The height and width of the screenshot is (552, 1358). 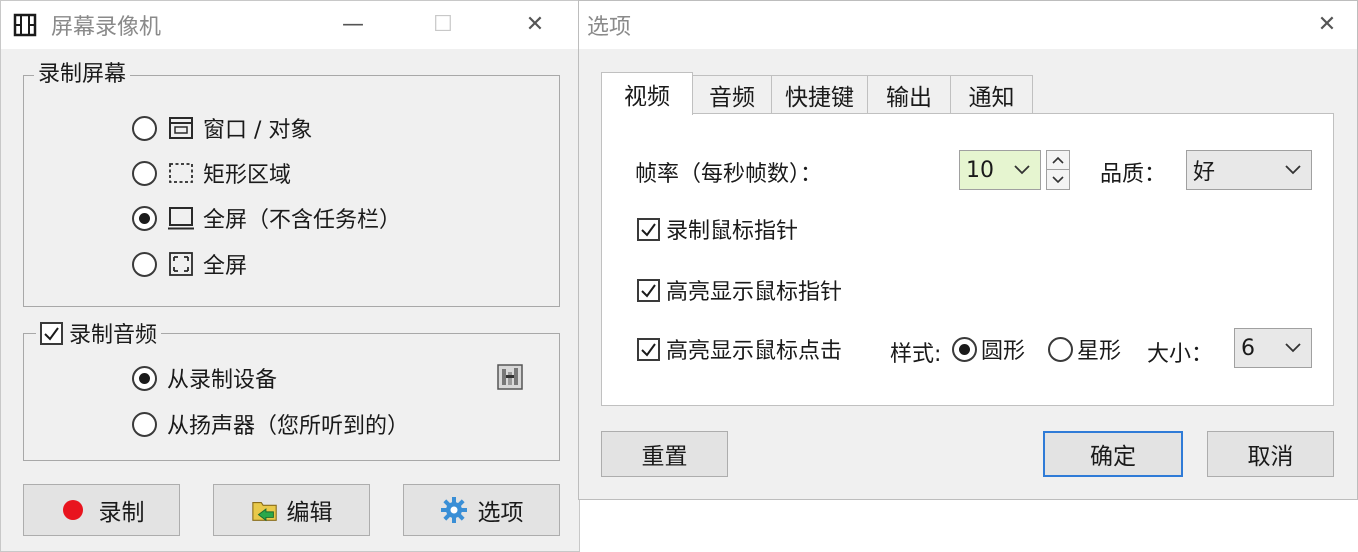 I want to click on quality-value: 好, so click(x=1204, y=172).